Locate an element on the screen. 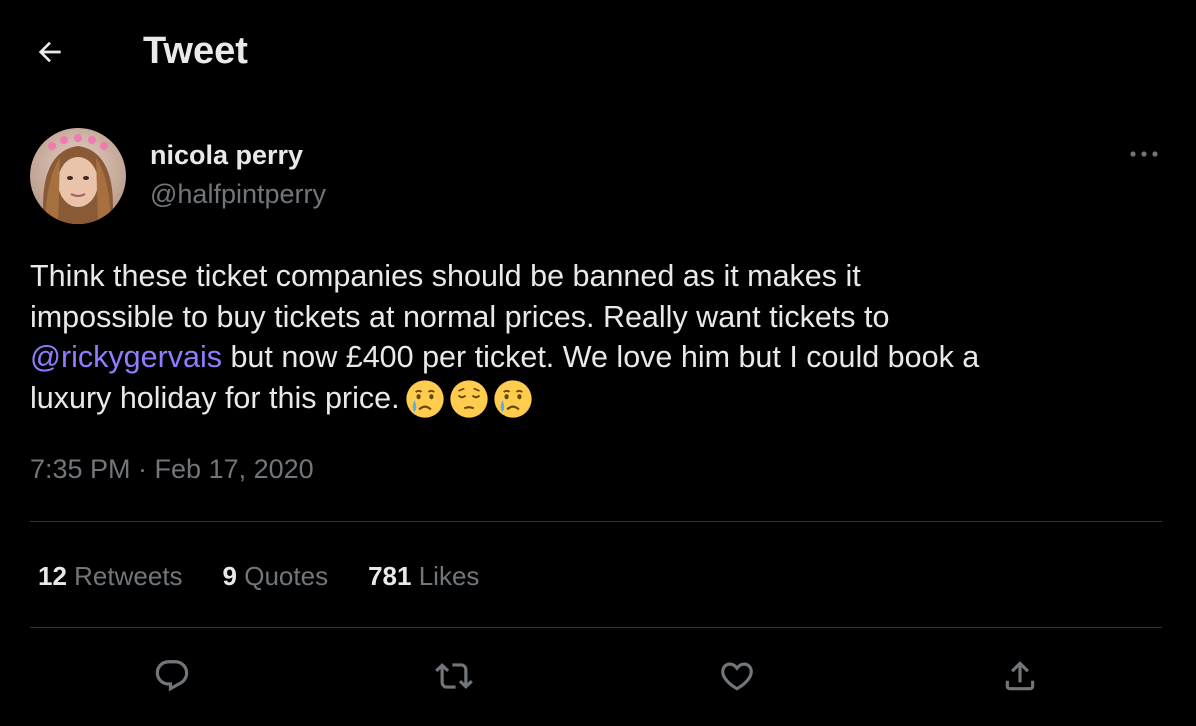 Image resolution: width=1196 pixels, height=726 pixels. pensive-face-icon is located at coordinates (468, 399).